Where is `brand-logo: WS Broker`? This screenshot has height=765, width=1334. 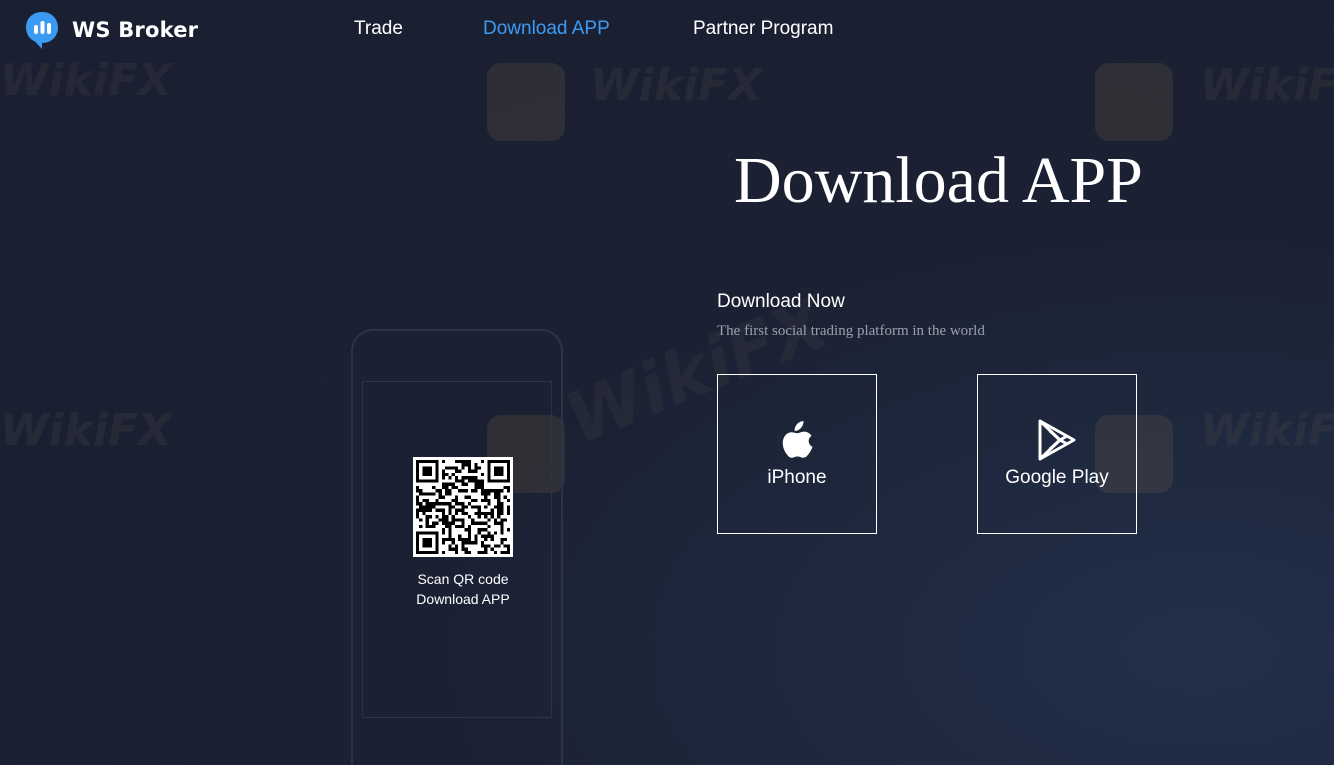 brand-logo: WS Broker is located at coordinates (111, 30).